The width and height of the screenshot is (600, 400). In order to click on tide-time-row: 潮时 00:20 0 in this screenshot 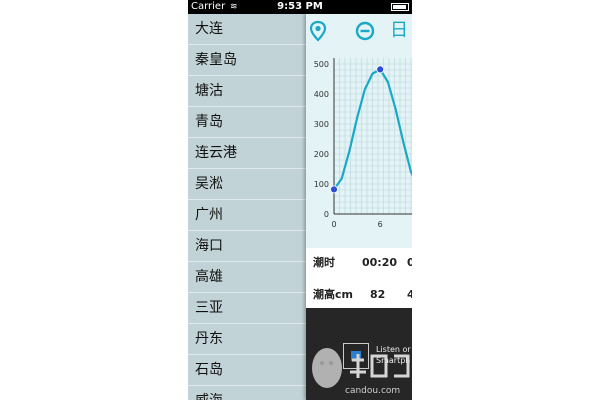, I will do `click(359, 263)`.